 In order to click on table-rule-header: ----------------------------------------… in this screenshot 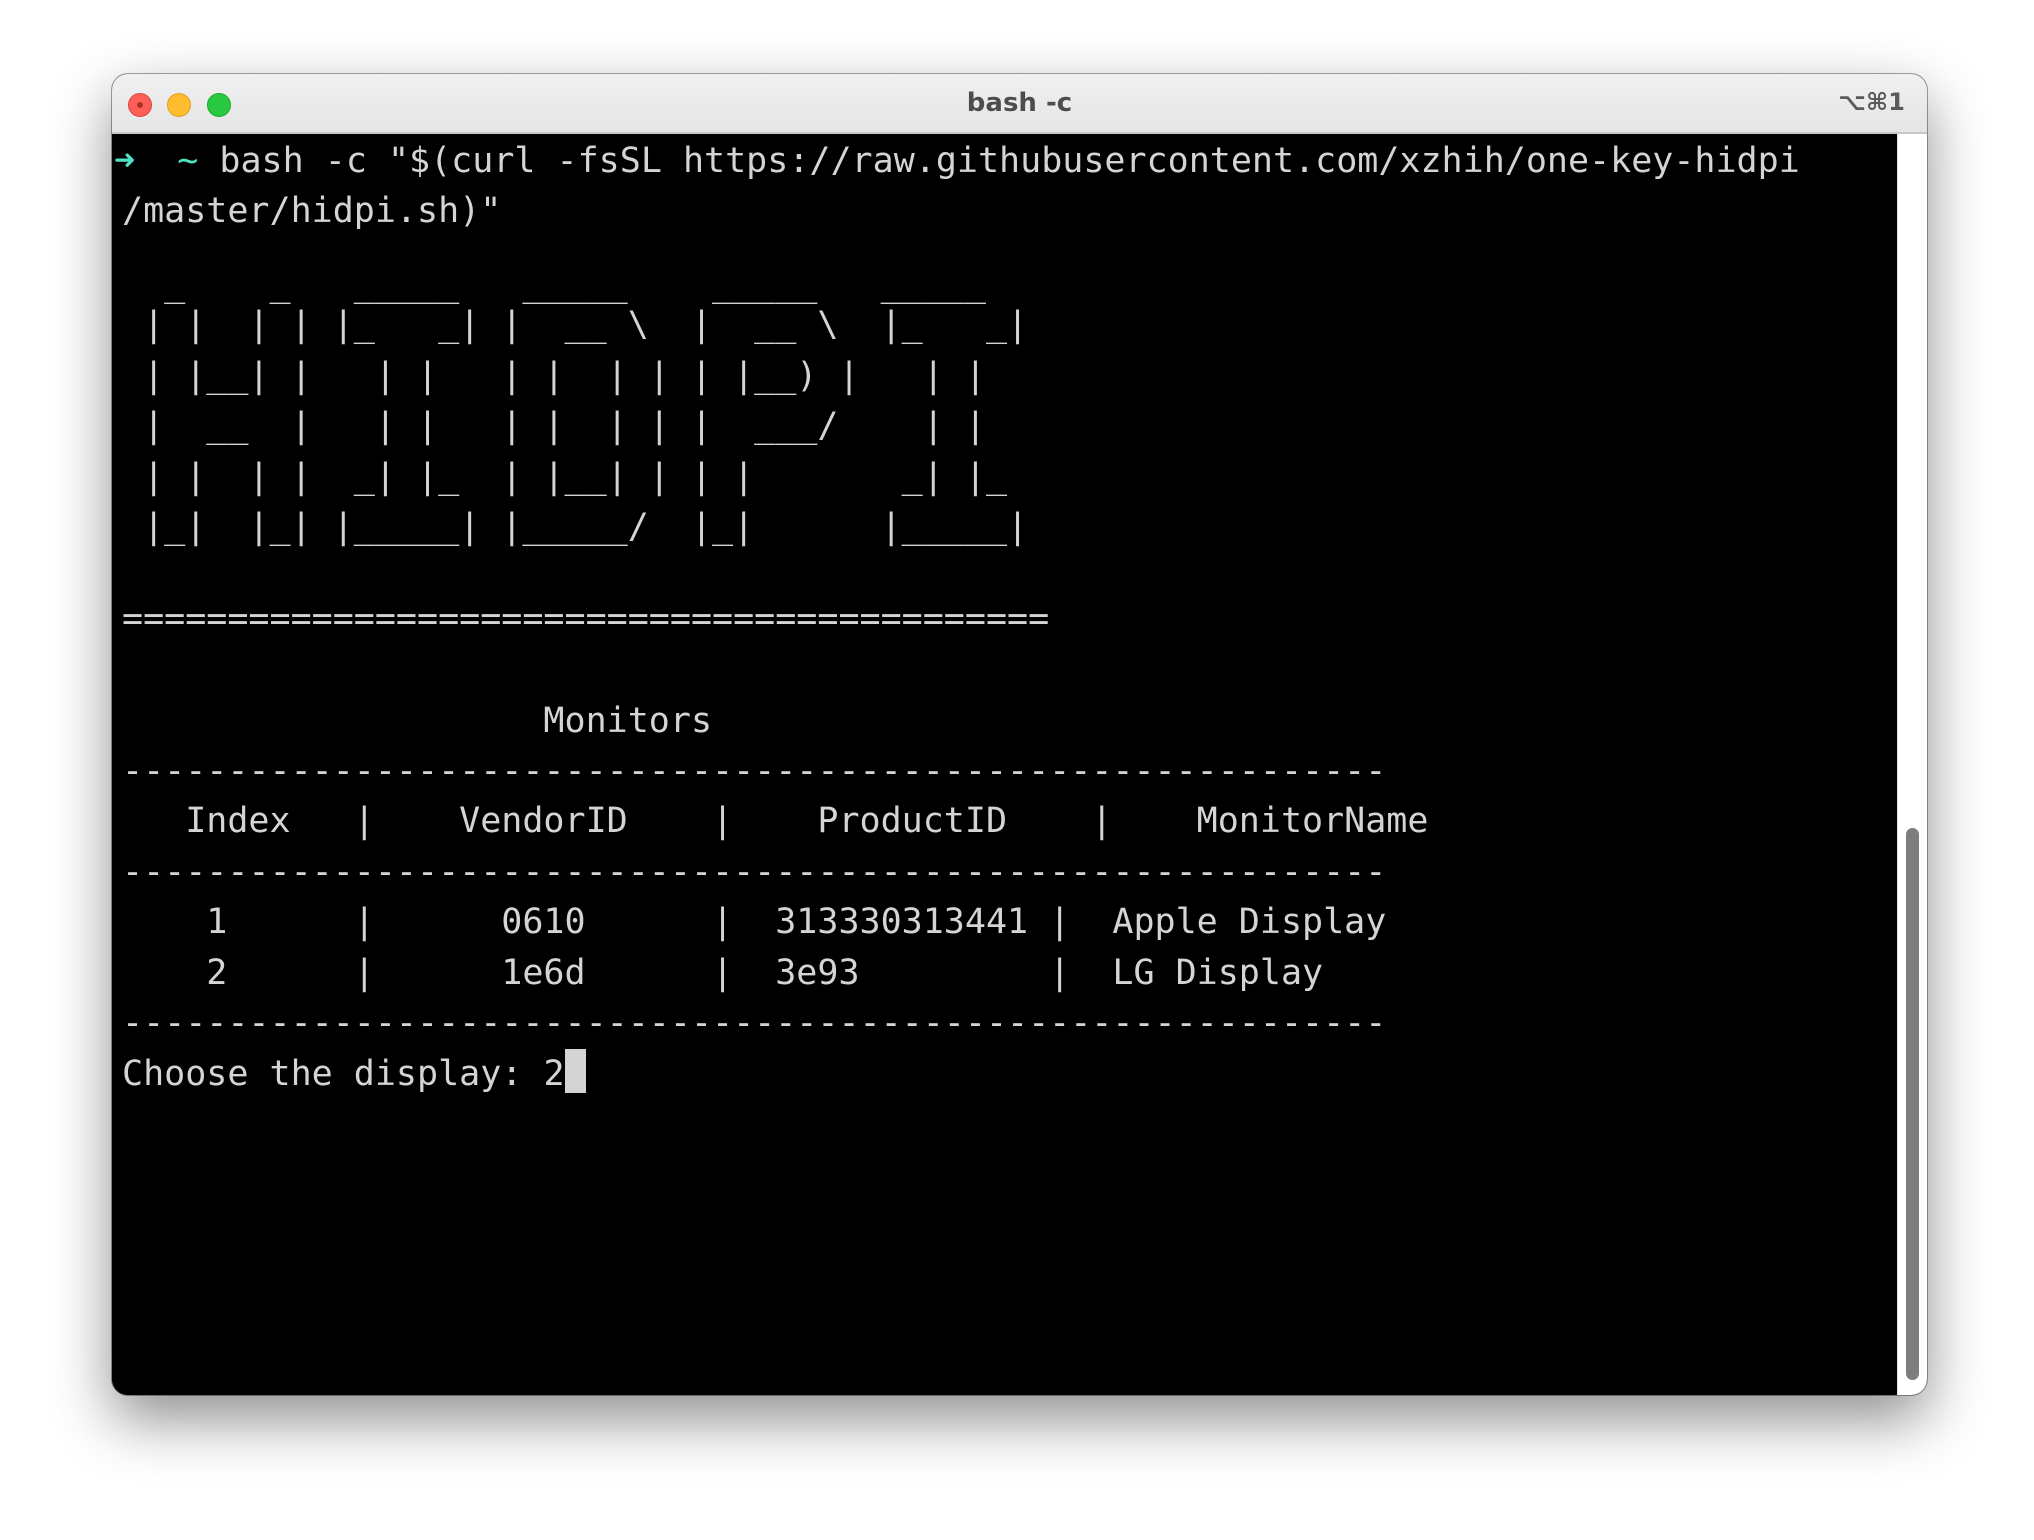, I will do `click(754, 872)`.